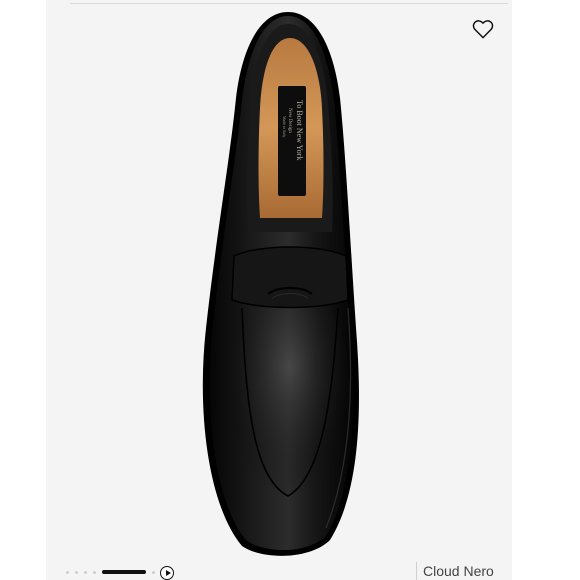 The width and height of the screenshot is (580, 580). What do you see at coordinates (284, 127) in the screenshot?
I see `insole-origin-text: Made in Italy` at bounding box center [284, 127].